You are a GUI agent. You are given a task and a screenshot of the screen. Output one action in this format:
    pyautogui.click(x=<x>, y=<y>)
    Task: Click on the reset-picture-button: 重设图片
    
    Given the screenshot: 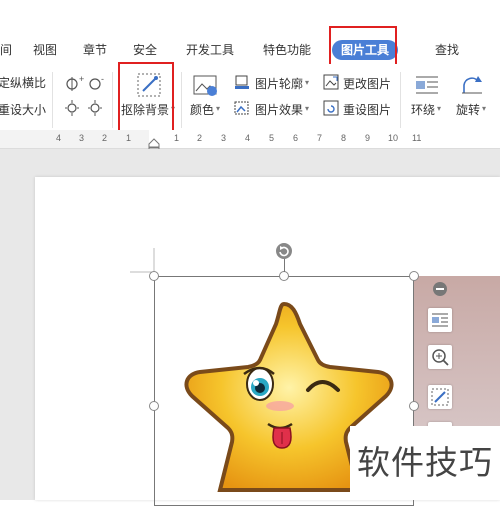 What is the action you would take?
    pyautogui.click(x=367, y=109)
    